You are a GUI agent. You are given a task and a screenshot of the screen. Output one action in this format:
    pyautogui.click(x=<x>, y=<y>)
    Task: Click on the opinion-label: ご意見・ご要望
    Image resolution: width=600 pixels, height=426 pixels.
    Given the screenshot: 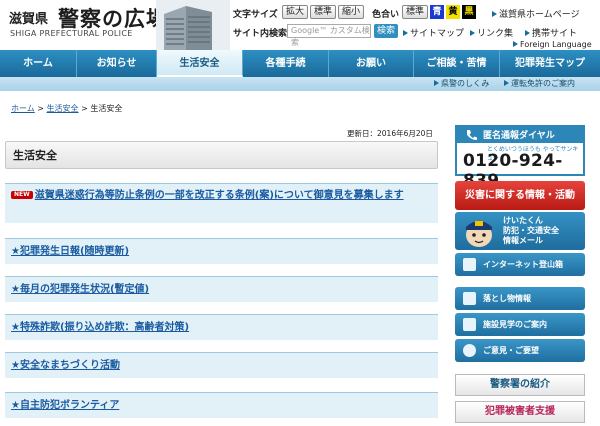 What is the action you would take?
    pyautogui.click(x=511, y=350)
    